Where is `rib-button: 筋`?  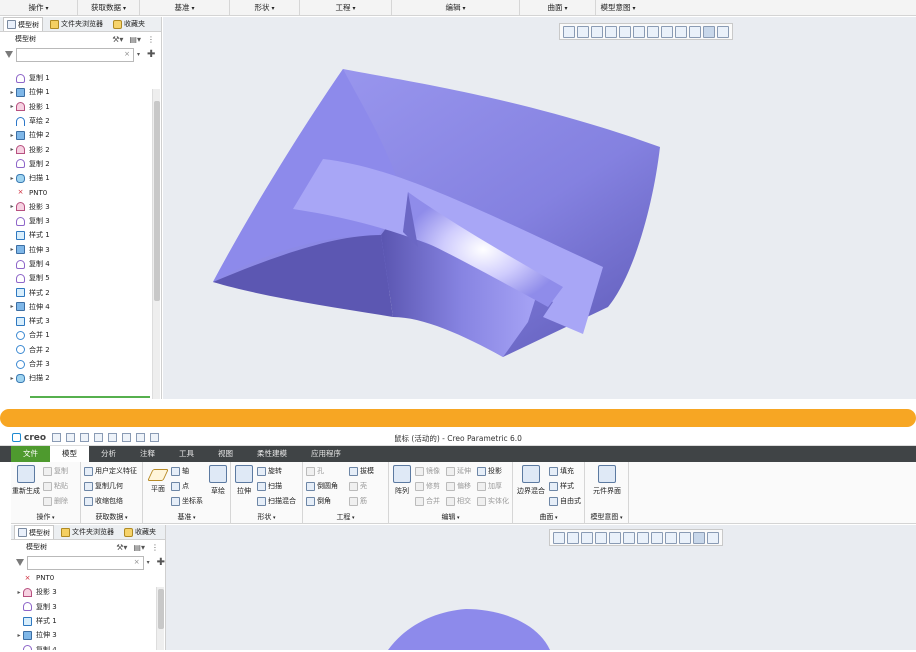 rib-button: 筋 is located at coordinates (358, 501).